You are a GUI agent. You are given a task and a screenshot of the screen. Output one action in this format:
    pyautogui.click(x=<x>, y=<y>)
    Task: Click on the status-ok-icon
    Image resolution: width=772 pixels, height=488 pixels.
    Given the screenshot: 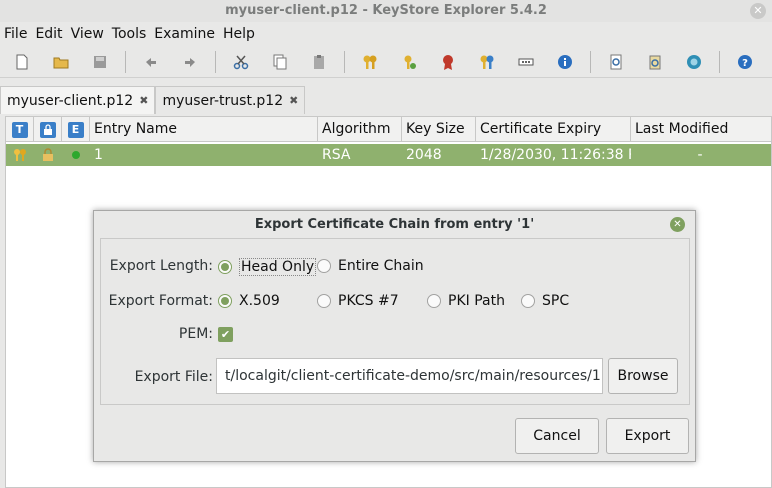 What is the action you would take?
    pyautogui.click(x=76, y=155)
    